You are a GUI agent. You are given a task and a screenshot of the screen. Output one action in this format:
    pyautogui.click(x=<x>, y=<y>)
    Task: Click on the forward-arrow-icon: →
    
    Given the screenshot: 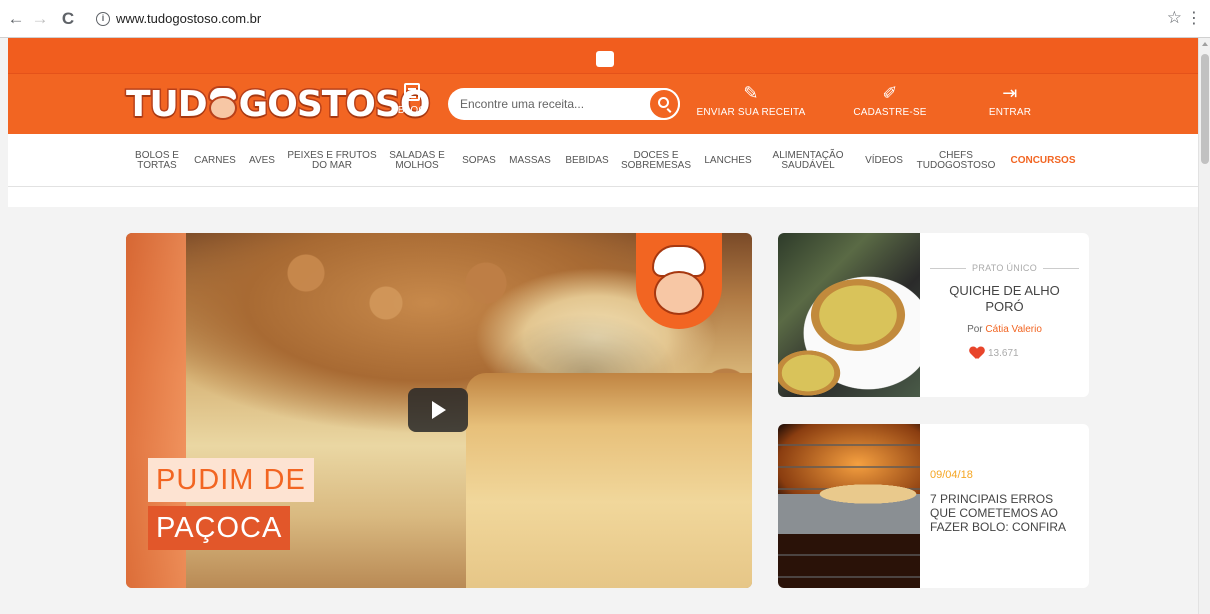 What is the action you would take?
    pyautogui.click(x=40, y=19)
    